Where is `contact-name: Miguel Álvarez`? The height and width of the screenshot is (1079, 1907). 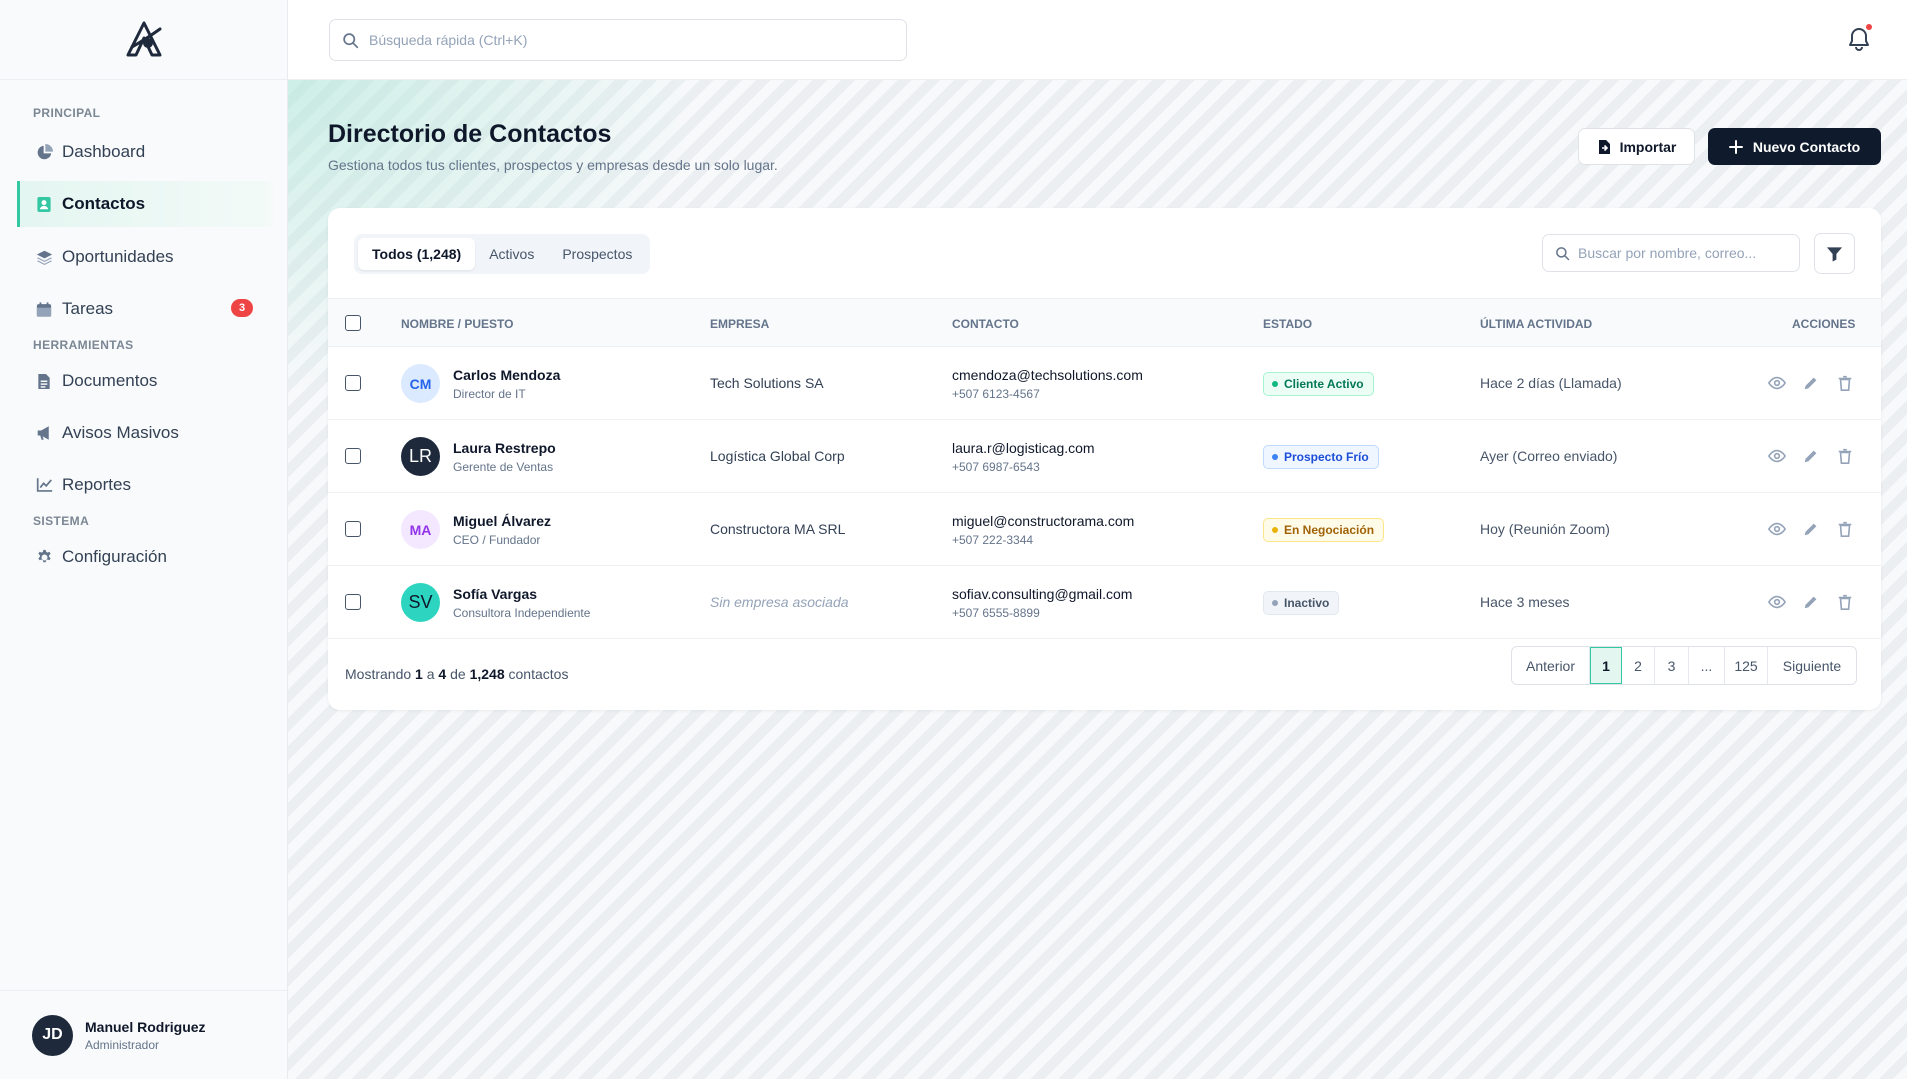
contact-name: Miguel Álvarez is located at coordinates (502, 521).